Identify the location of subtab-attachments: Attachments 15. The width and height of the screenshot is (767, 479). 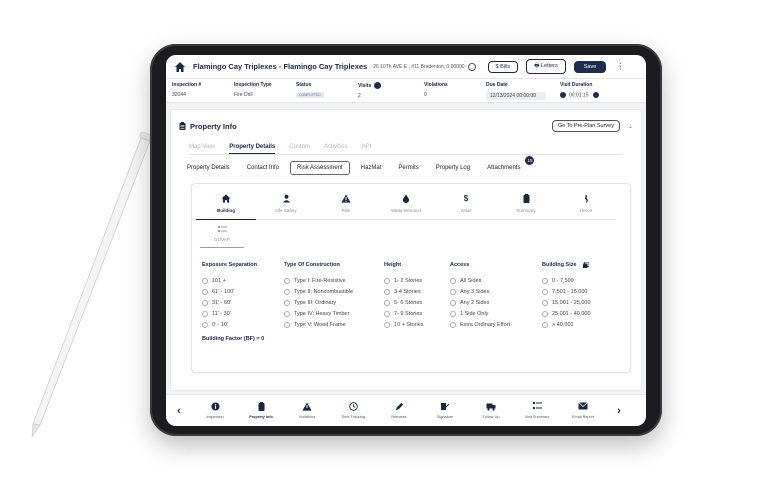
(508, 165).